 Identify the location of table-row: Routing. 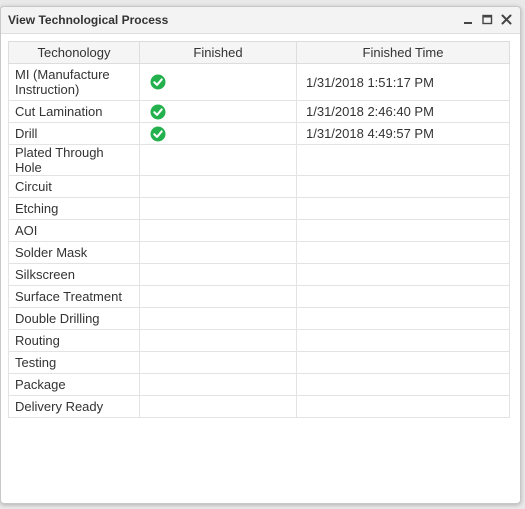
(259, 340).